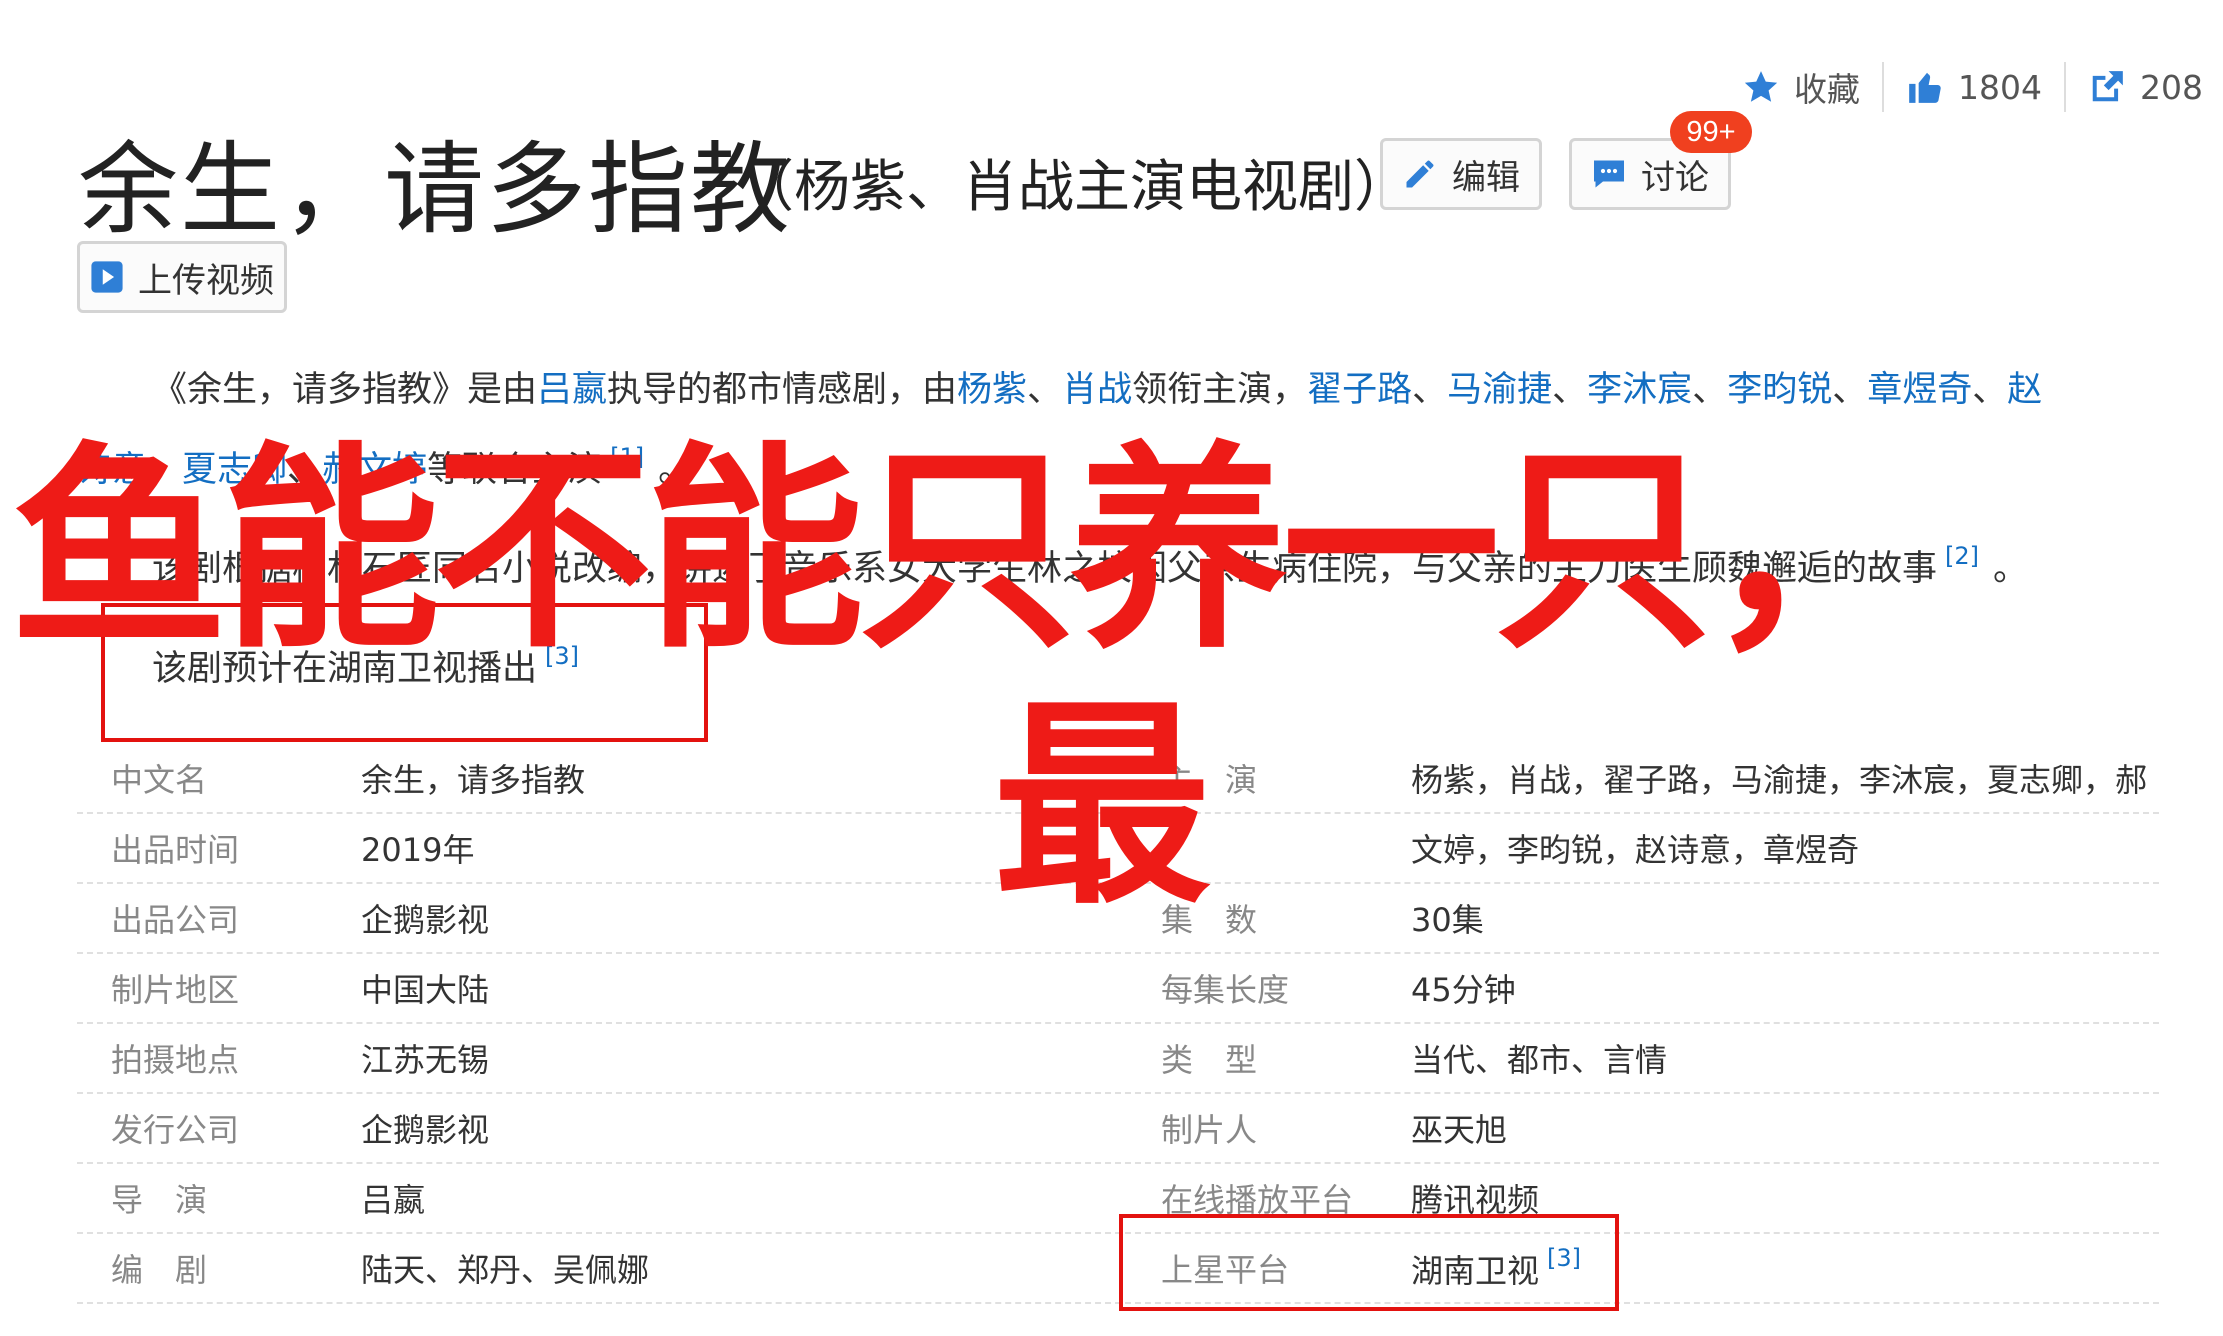 This screenshot has width=2223, height=1336. What do you see at coordinates (107, 277) in the screenshot?
I see `play-icon` at bounding box center [107, 277].